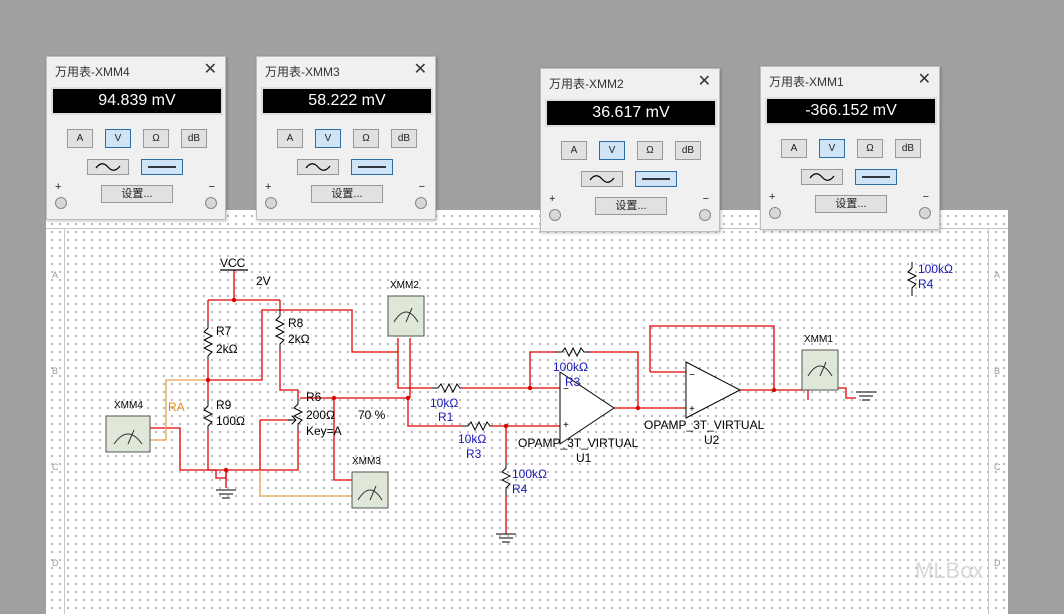 This screenshot has height=614, width=1064. I want to click on window-title: 万用表-XMM3, so click(302, 72).